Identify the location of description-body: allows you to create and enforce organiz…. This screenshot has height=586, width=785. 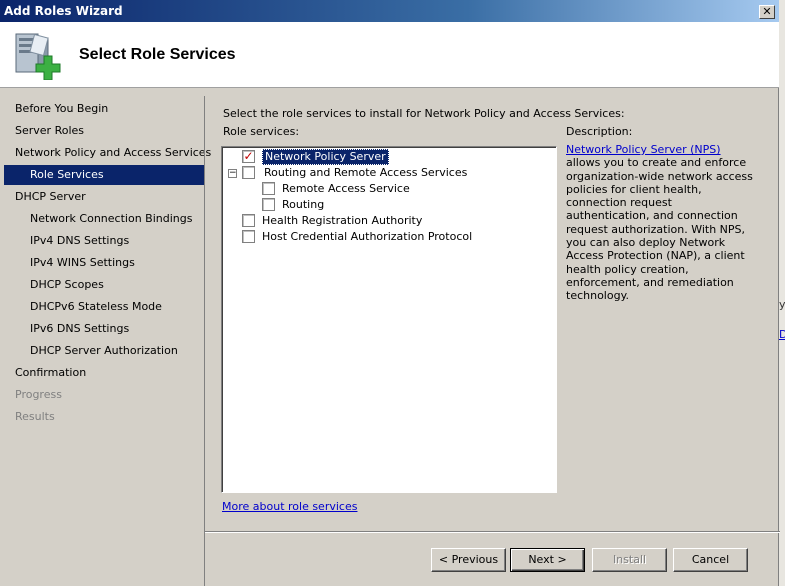
(659, 229).